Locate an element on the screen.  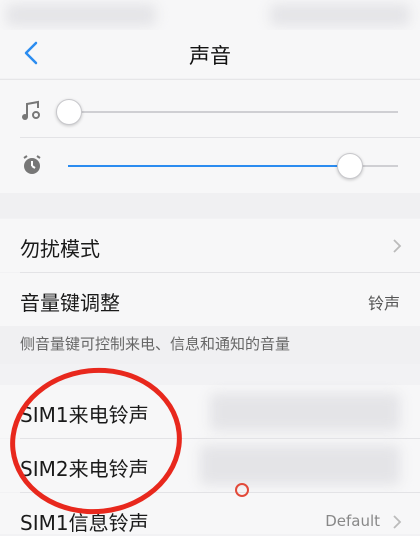
music-note-icon is located at coordinates (31, 110).